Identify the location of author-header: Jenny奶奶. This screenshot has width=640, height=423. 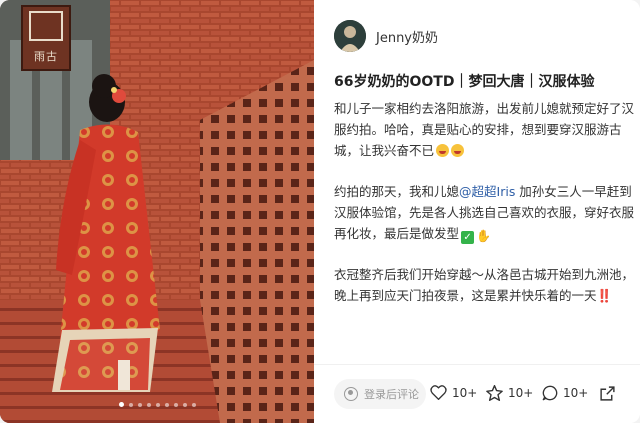
(386, 36).